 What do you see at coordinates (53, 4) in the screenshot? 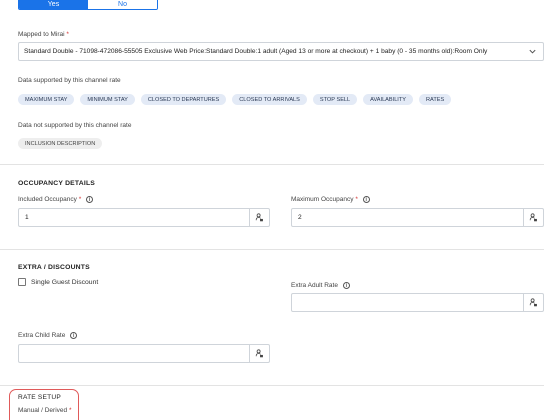
I see `yes-button: Yes` at bounding box center [53, 4].